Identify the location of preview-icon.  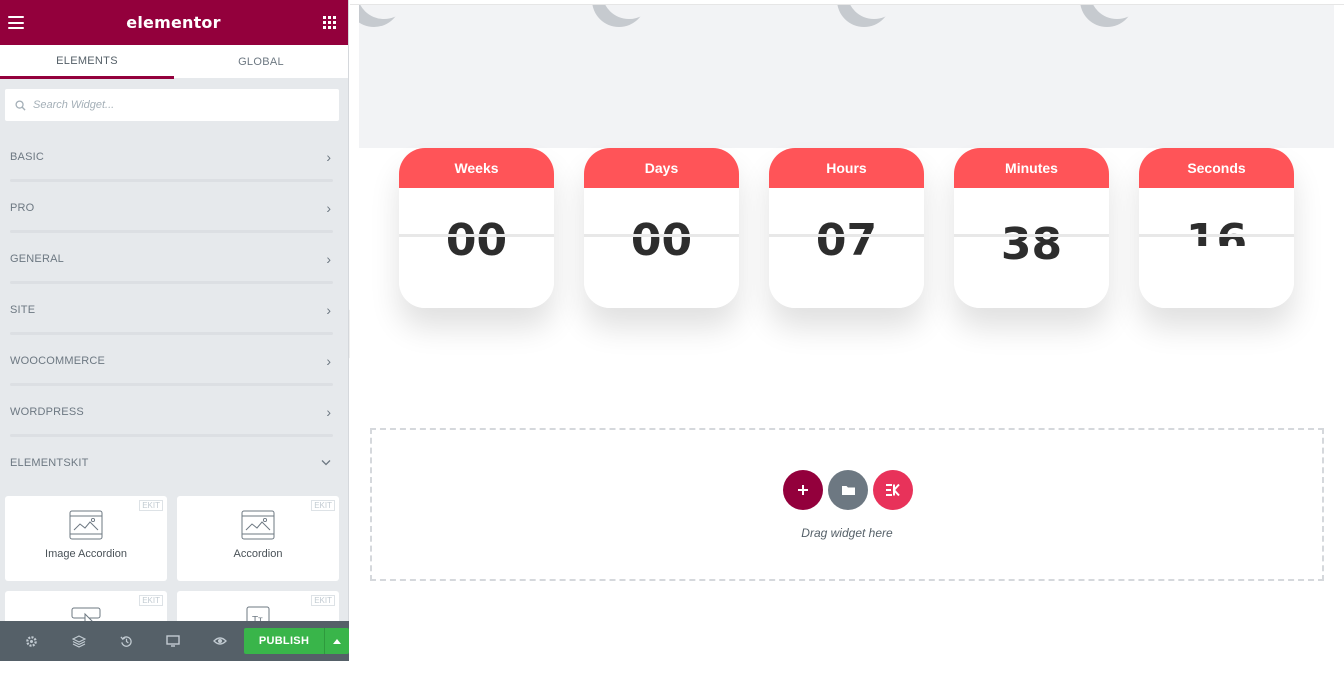
(220, 641).